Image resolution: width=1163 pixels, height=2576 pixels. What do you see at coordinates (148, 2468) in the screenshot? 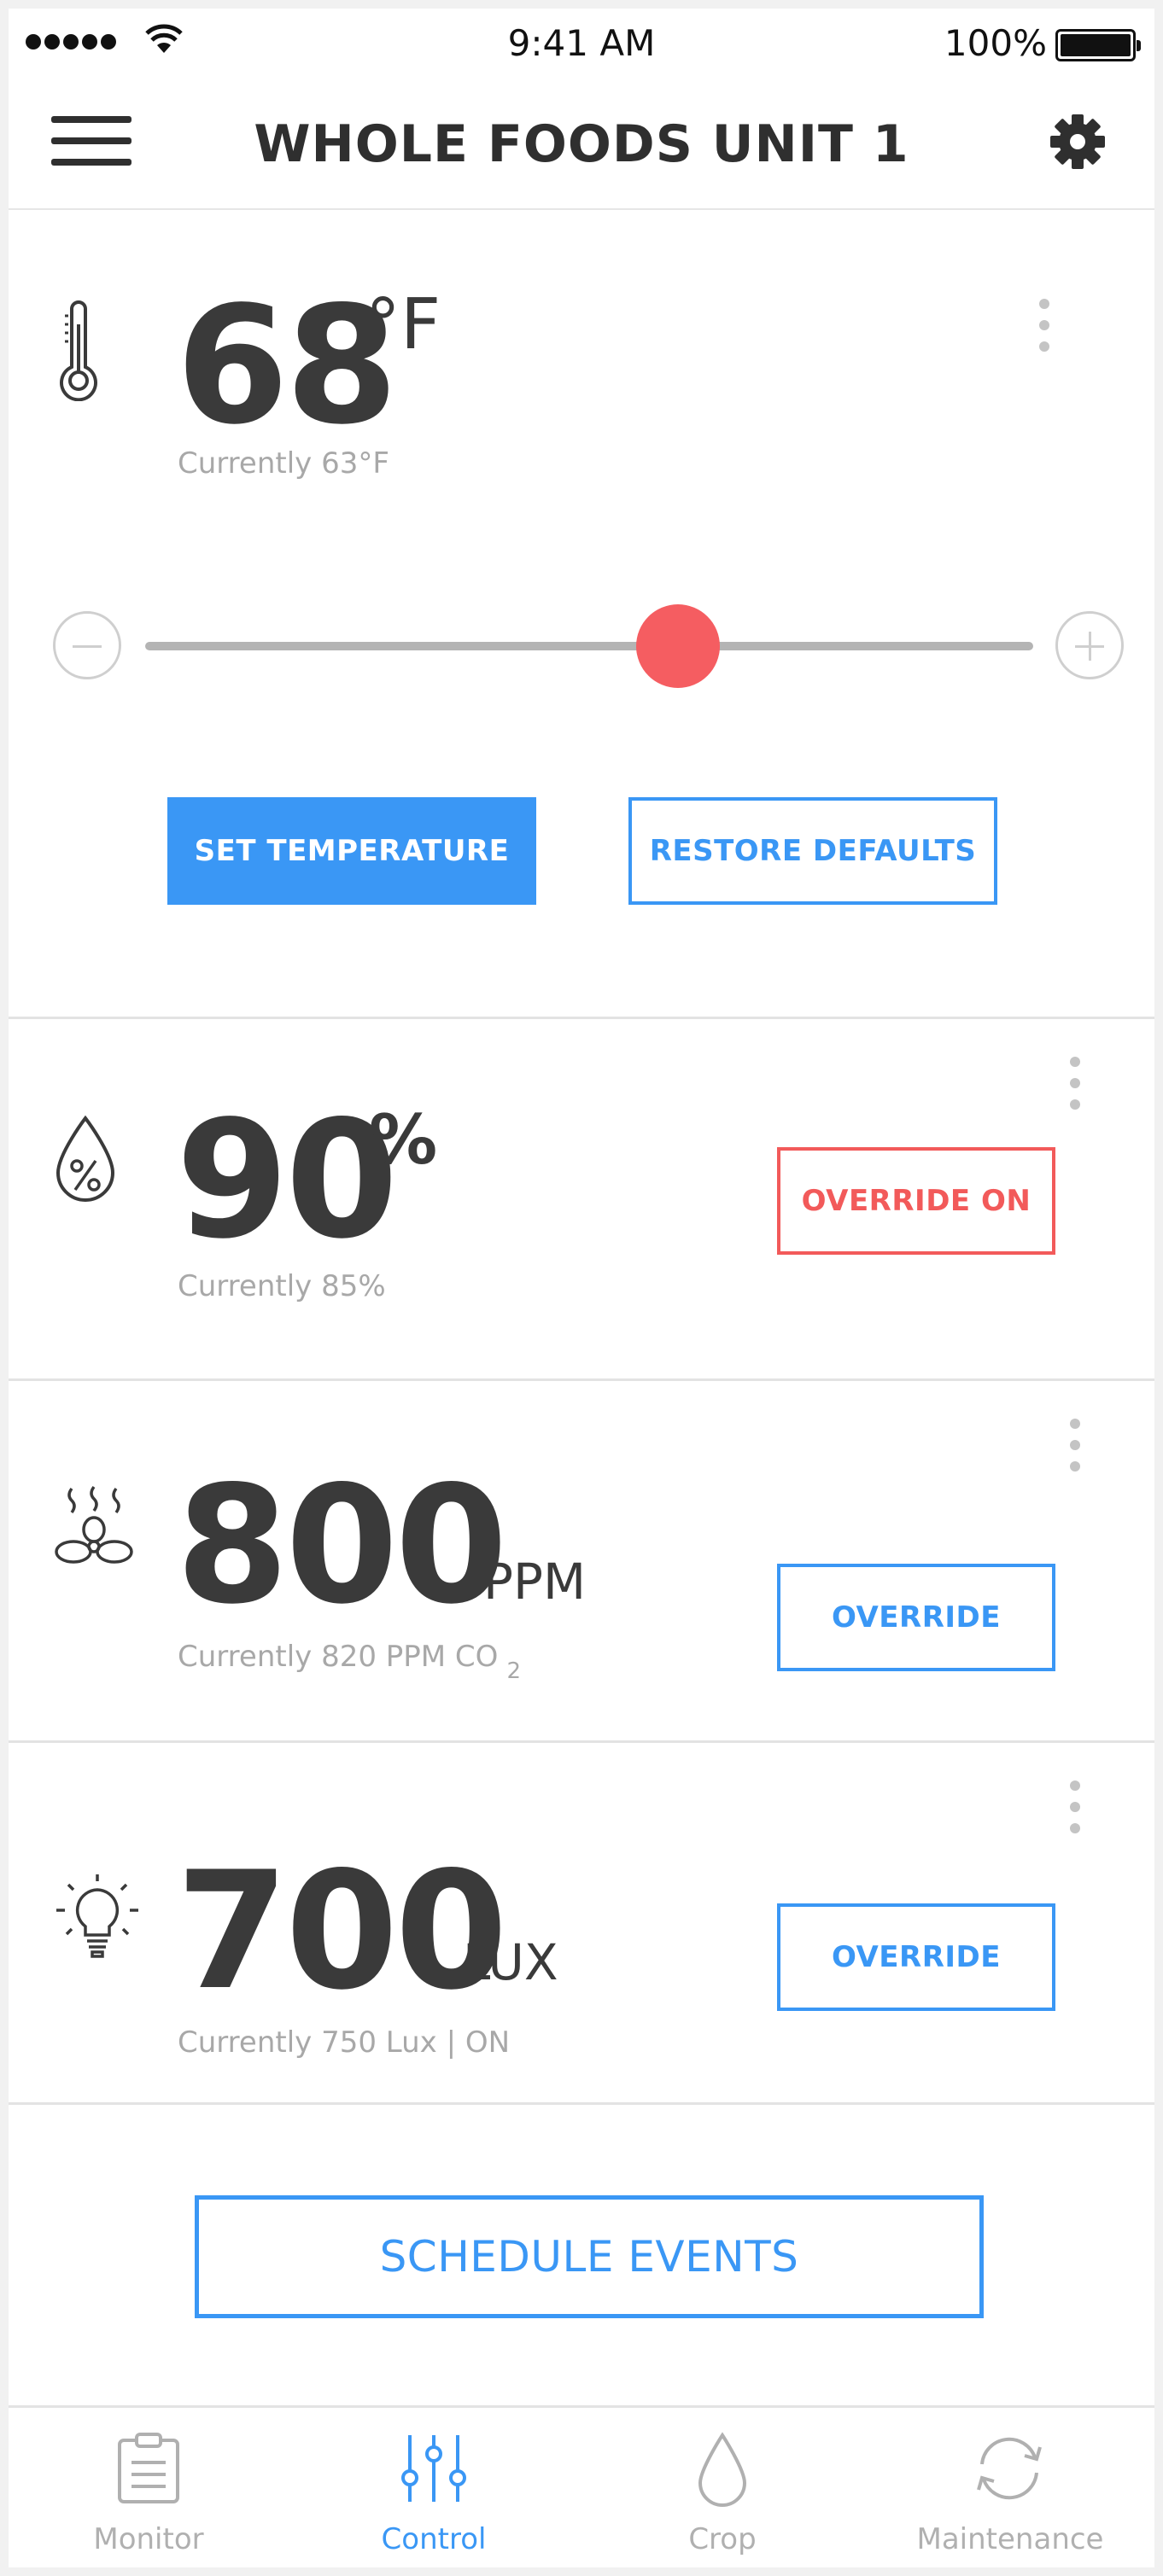
I see `clipboard-icon` at bounding box center [148, 2468].